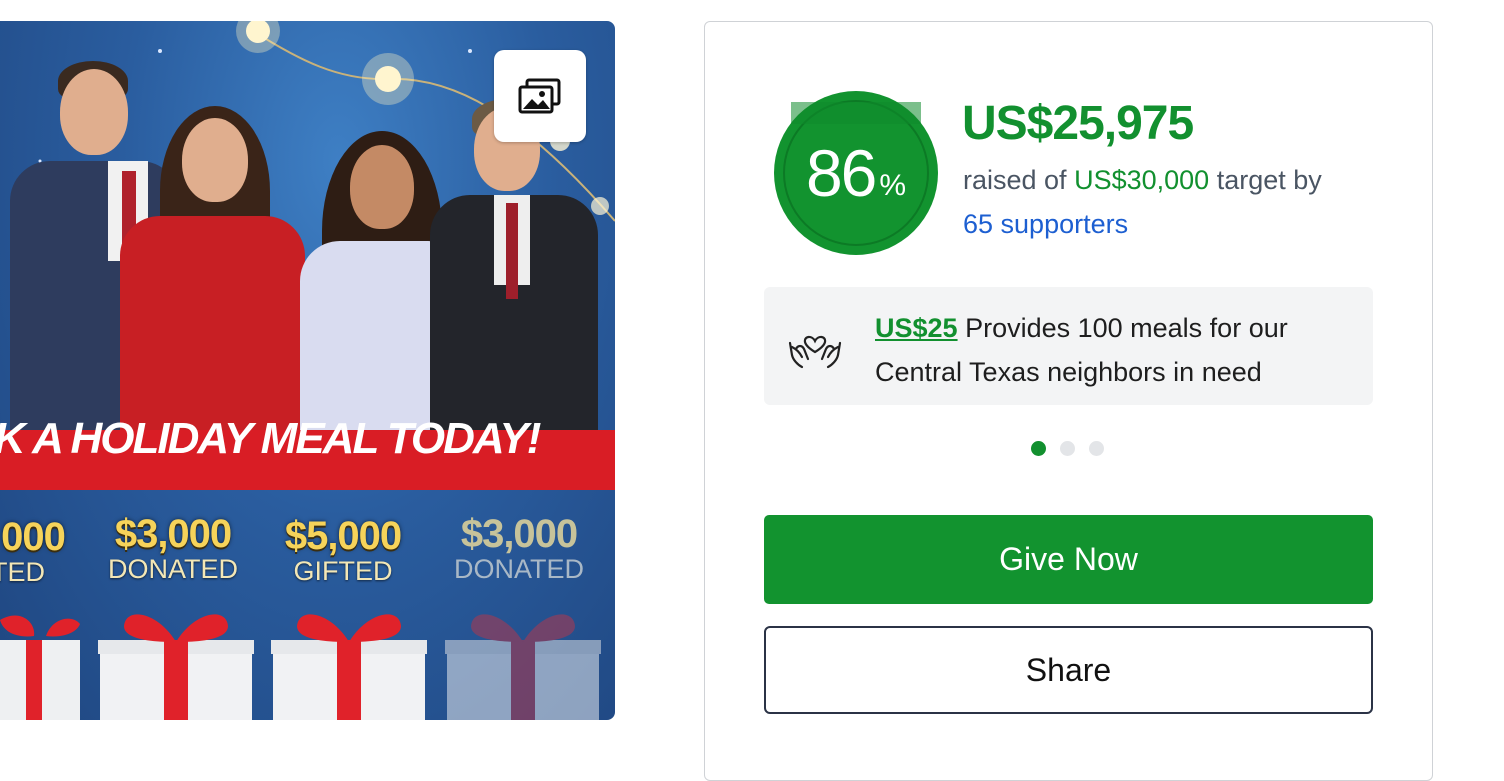 Image resolution: width=1504 pixels, height=781 pixels. I want to click on stat-amount: $5,000, so click(343, 536).